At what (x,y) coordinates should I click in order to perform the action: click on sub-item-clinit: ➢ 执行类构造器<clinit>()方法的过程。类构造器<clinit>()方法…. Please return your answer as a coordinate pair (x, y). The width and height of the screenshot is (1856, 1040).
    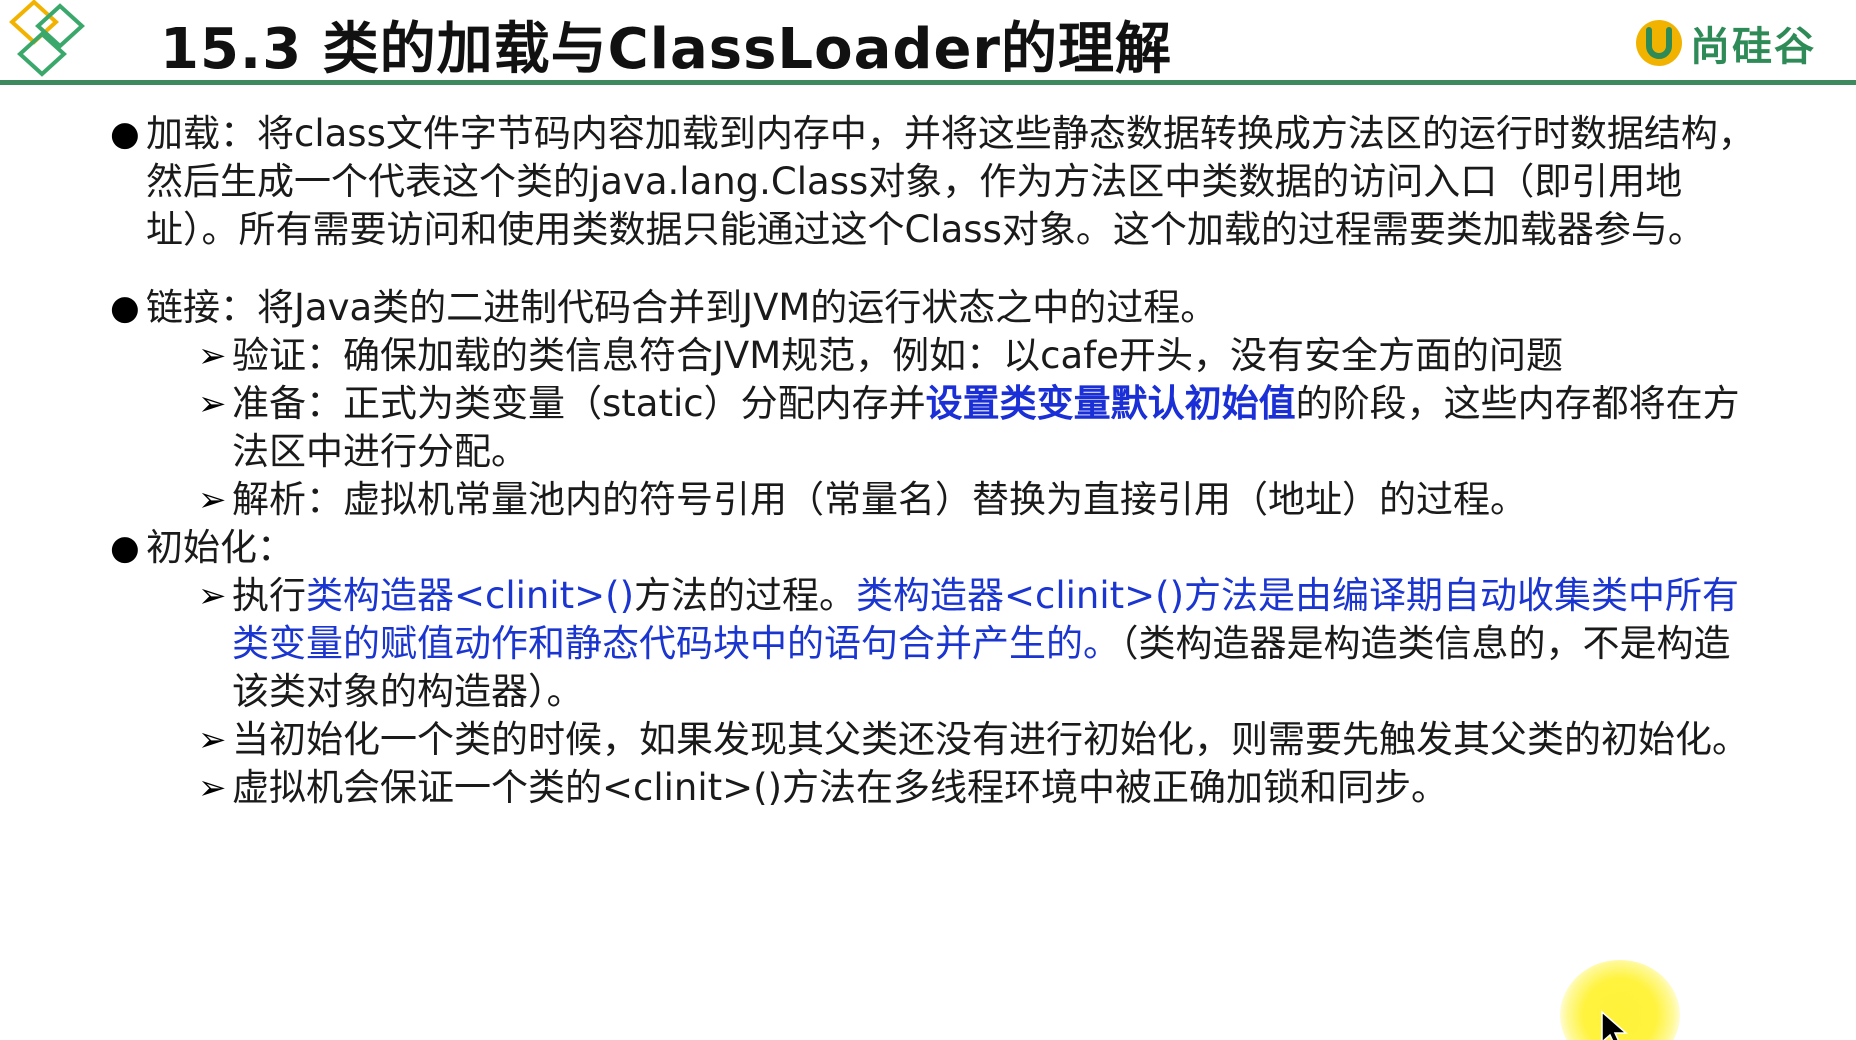
    Looking at the image, I should click on (979, 644).